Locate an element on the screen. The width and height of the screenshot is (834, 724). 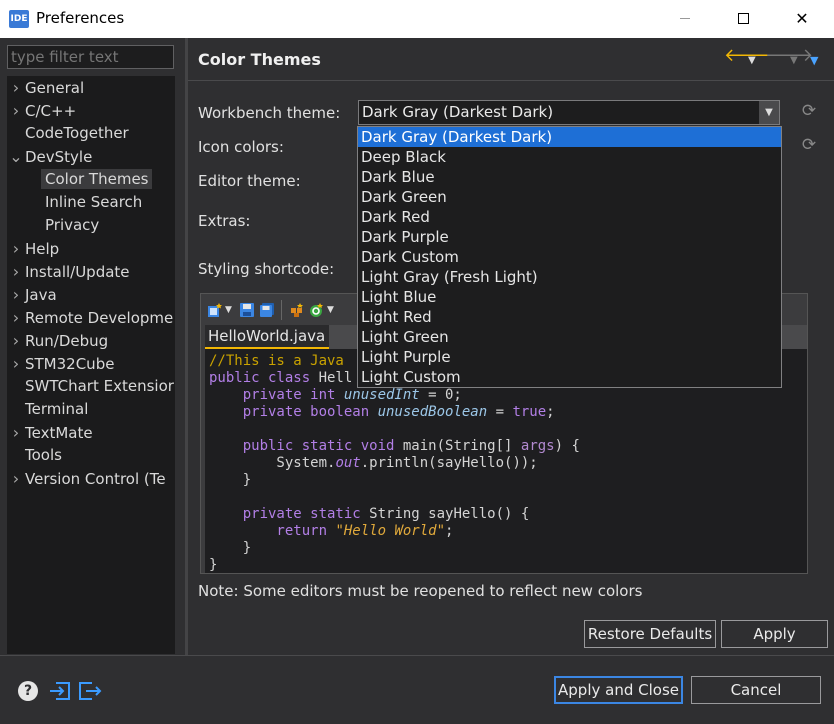
restore-defaults-label: Restore Defaults is located at coordinates (650, 634).